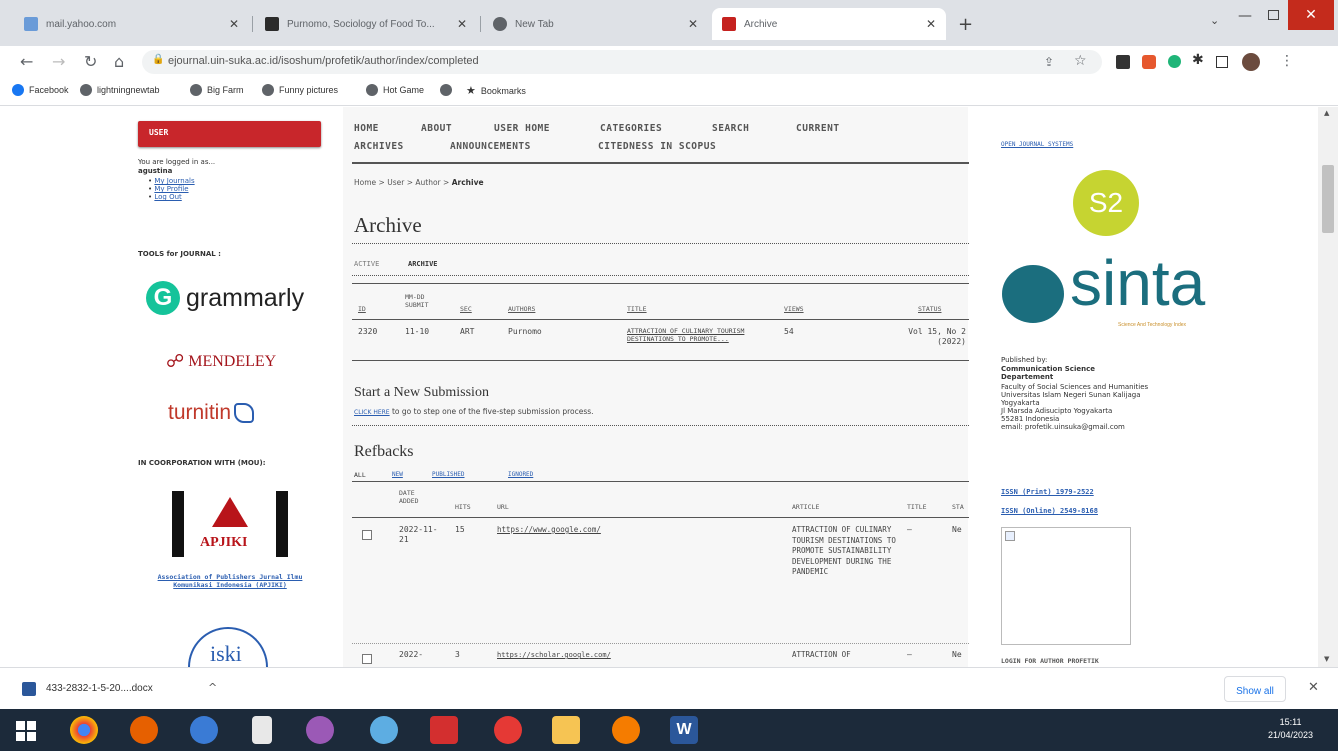 Image resolution: width=1338 pixels, height=751 pixels. Describe the element at coordinates (365, 182) in the screenshot. I see `breadcrumb-home: Home` at that location.